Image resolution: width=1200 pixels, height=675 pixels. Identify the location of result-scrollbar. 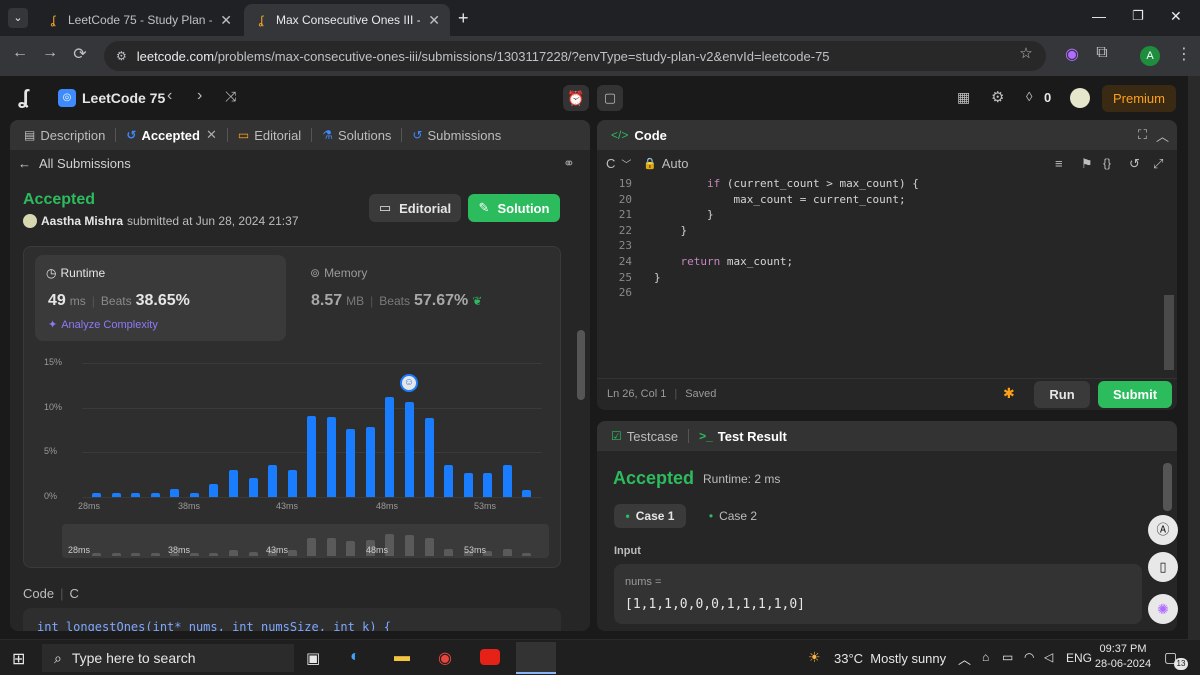
(1167, 487).